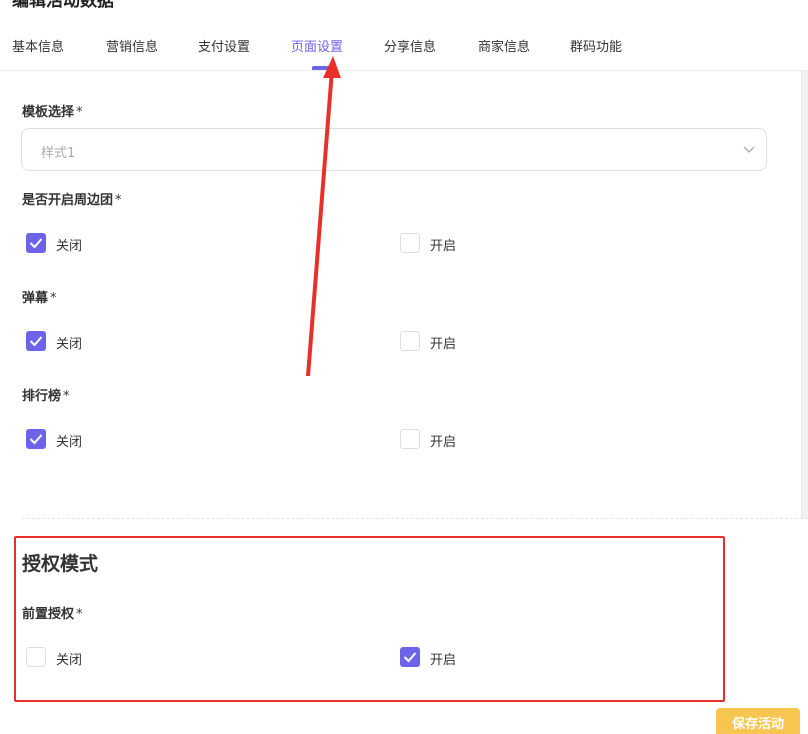 This screenshot has width=808, height=734. Describe the element at coordinates (323, 68) in the screenshot. I see `active-tab-indicator` at that location.